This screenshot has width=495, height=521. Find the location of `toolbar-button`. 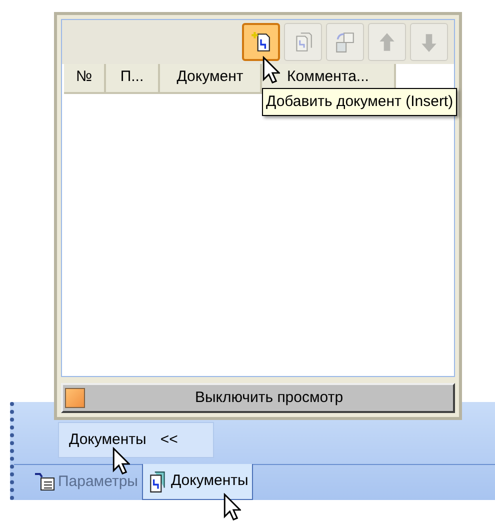

toolbar-button is located at coordinates (261, 42).